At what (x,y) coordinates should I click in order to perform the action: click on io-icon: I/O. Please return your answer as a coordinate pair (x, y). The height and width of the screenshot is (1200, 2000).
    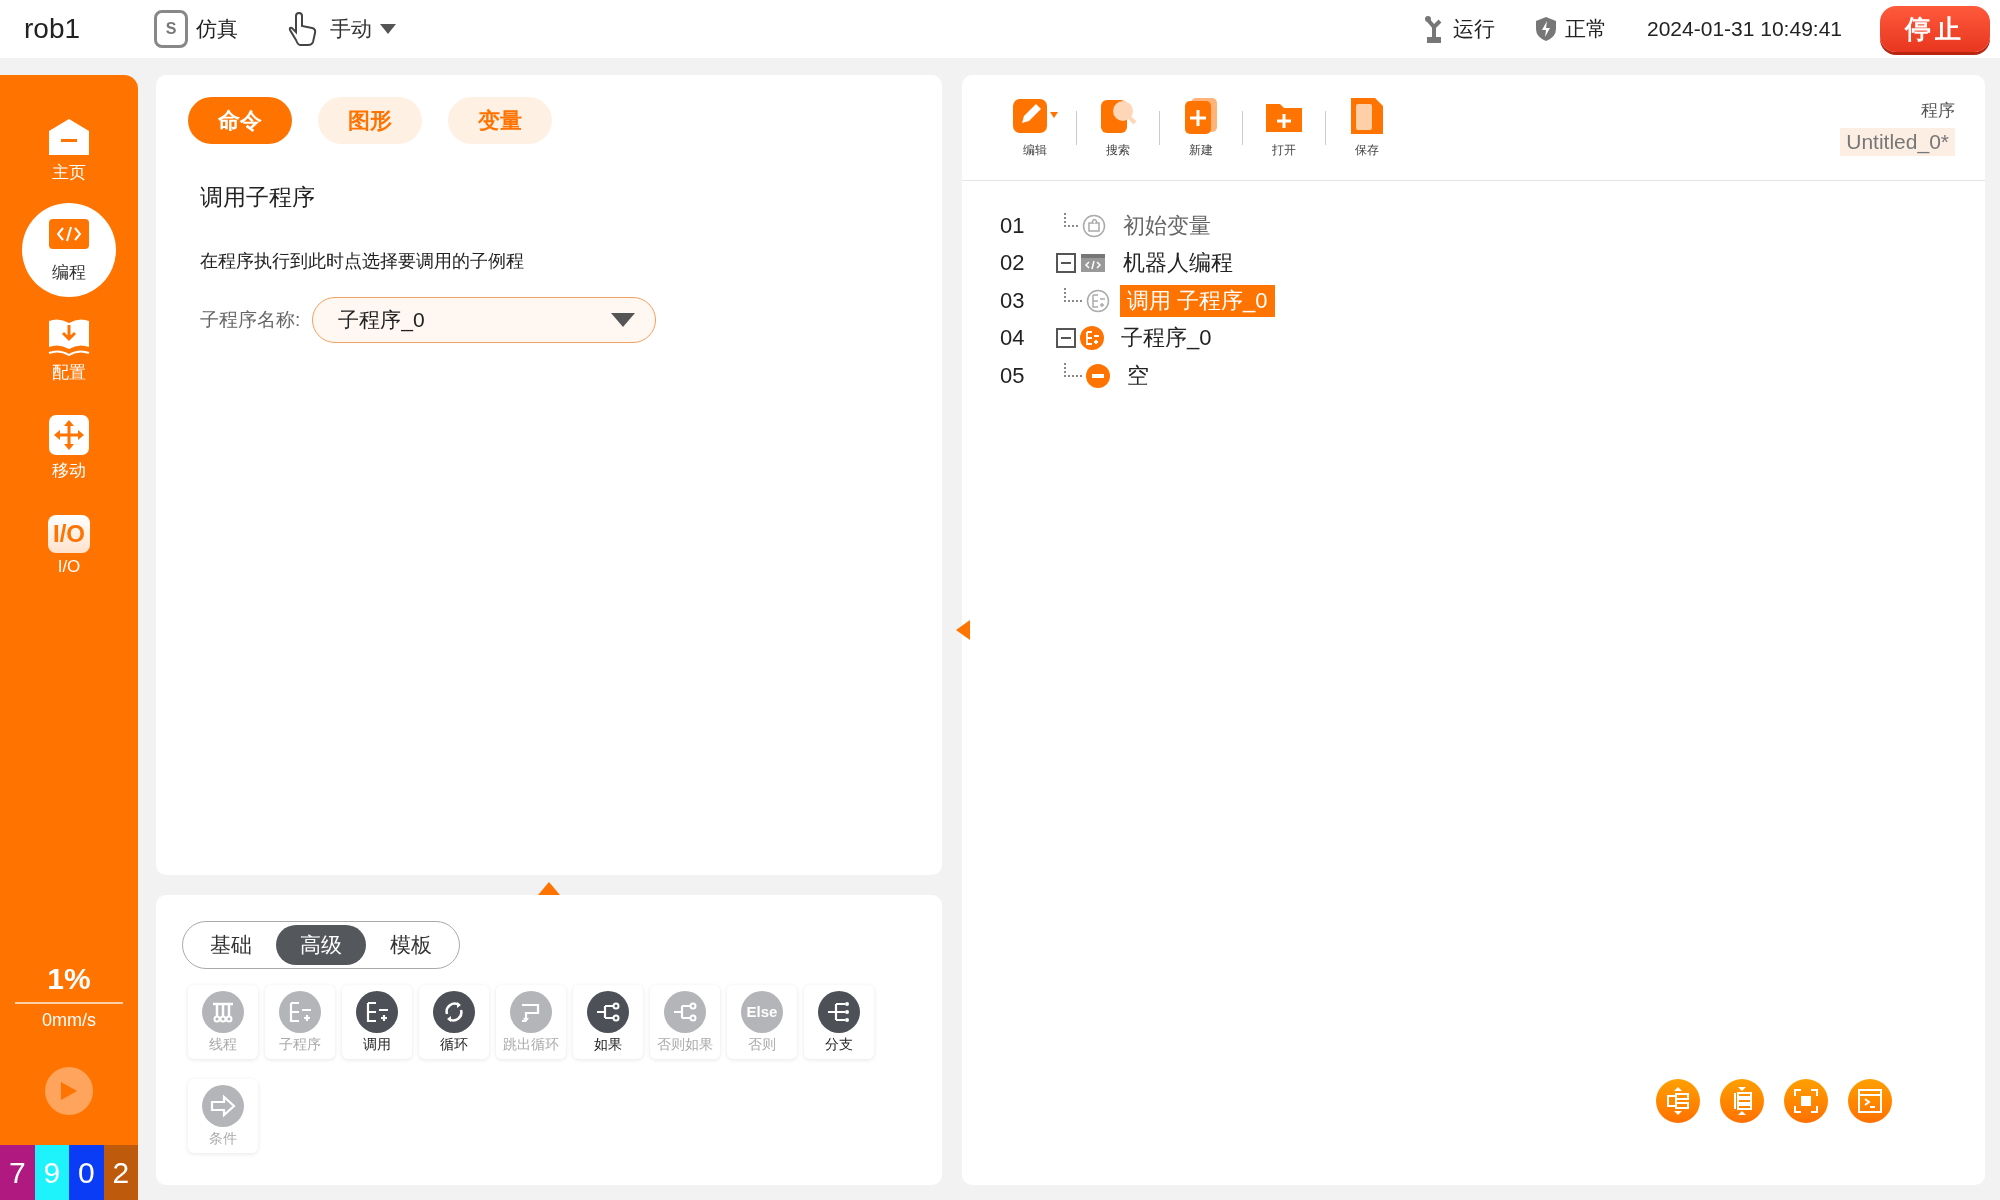
    Looking at the image, I should click on (69, 534).